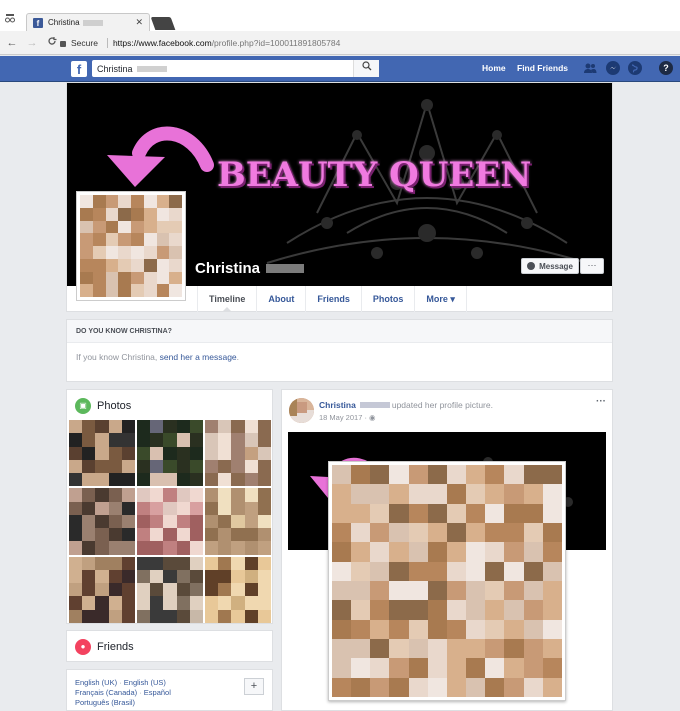 This screenshot has width=680, height=711. Describe the element at coordinates (339, 331) in the screenshot. I see `do-you-know-header: DO YOU KNOW CHRISTINA?` at that location.